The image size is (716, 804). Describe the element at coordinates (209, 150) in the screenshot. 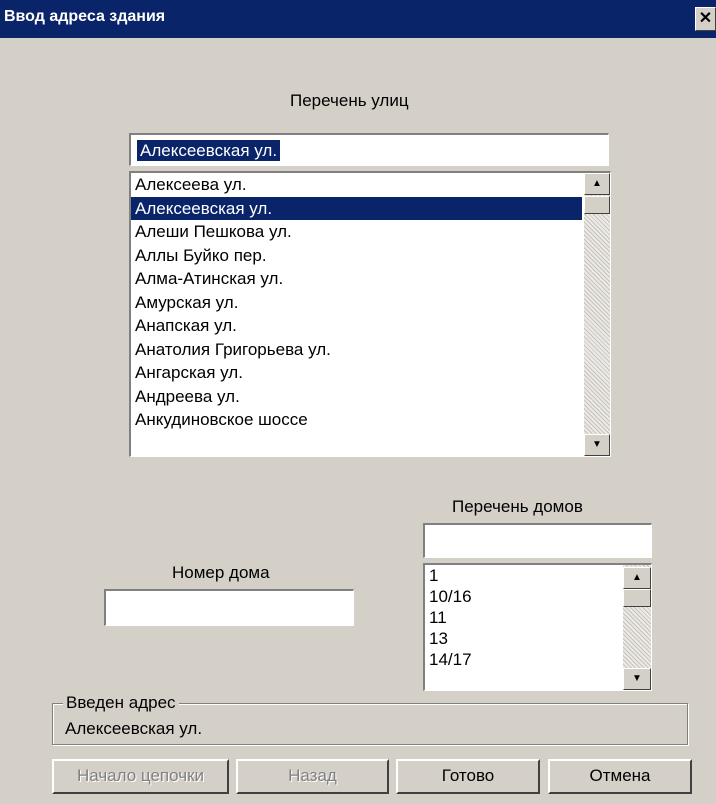

I see `street-input-value: Алексеевская ул.` at that location.